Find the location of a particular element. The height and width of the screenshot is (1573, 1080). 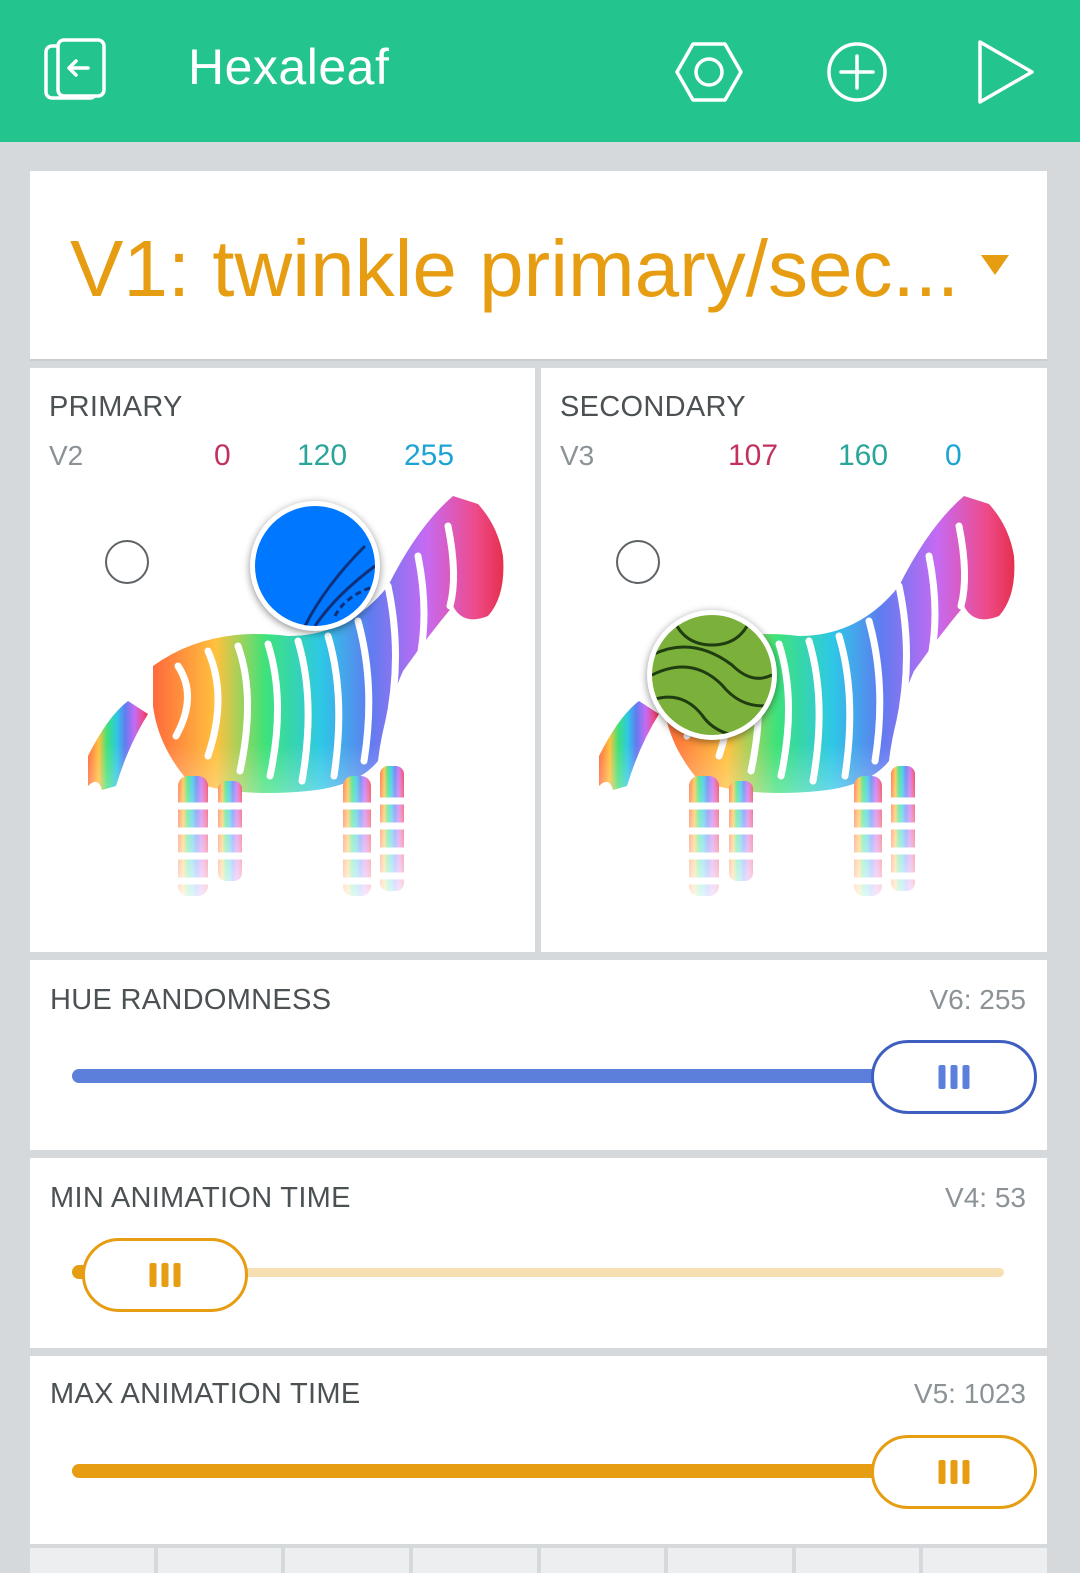

secondary-label: SECONDARY is located at coordinates (653, 407).